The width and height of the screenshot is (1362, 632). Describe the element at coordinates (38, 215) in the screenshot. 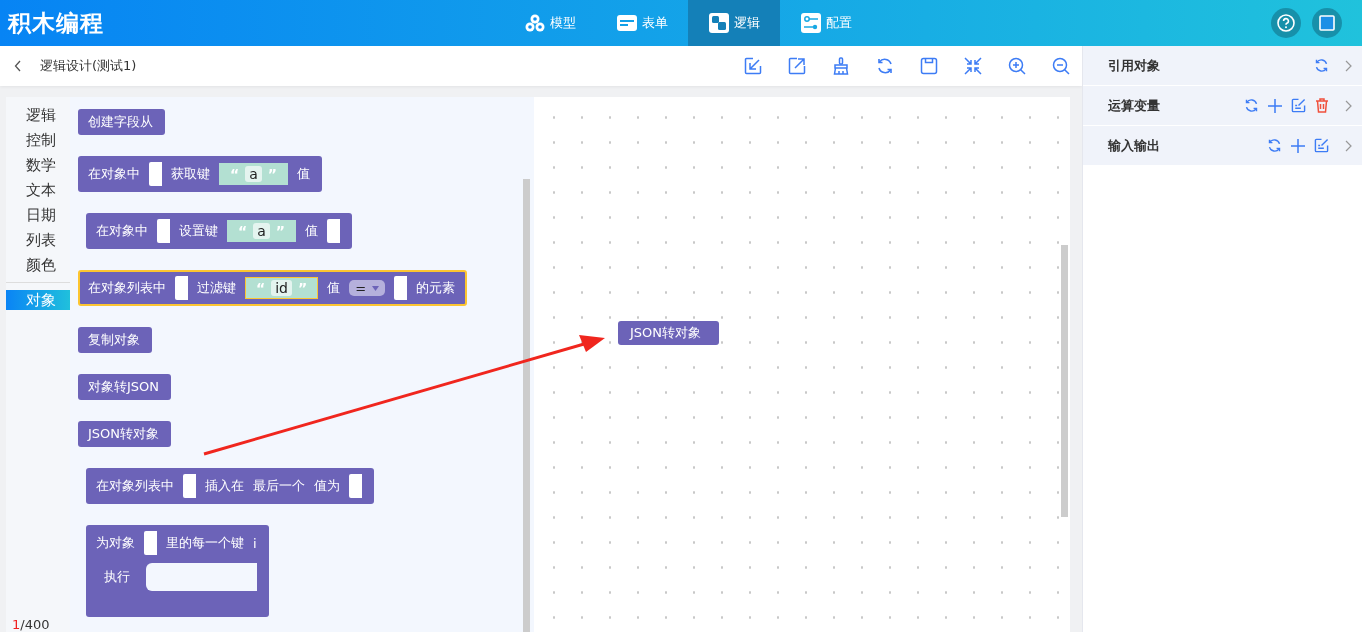

I see `category-item: 日期` at that location.